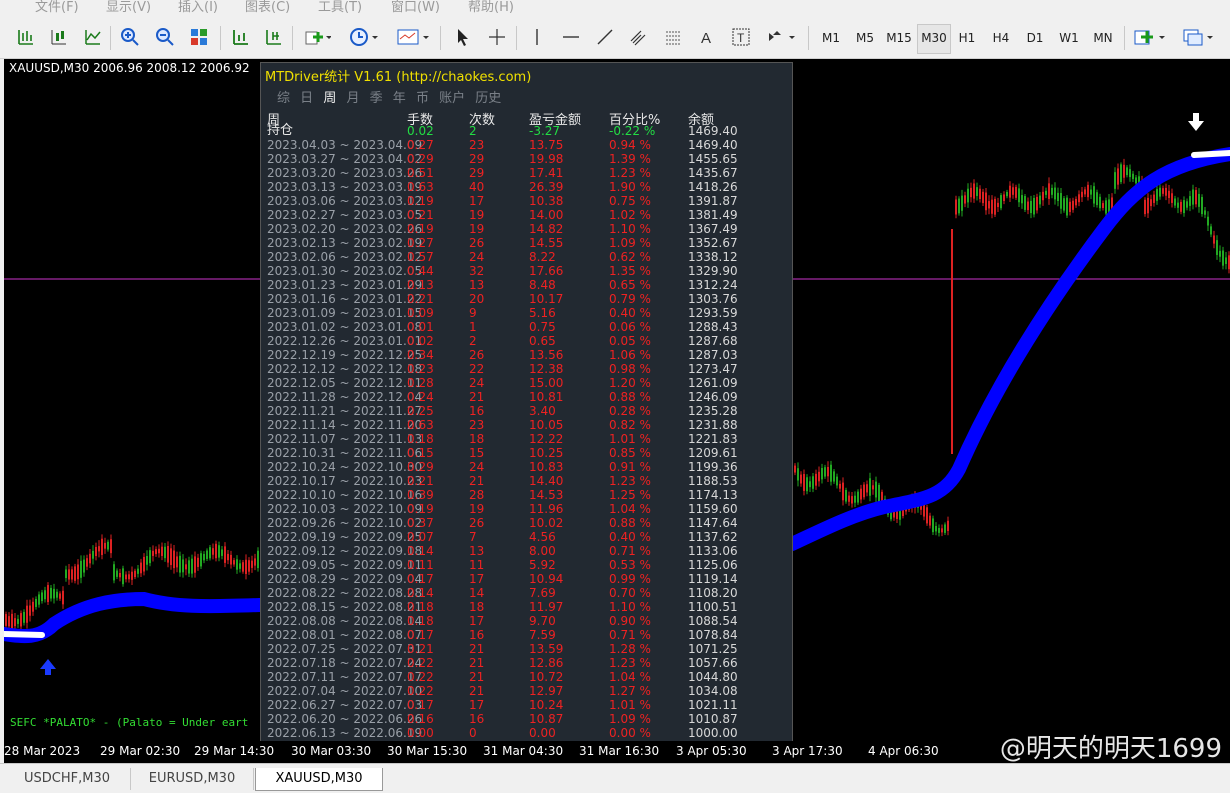 This screenshot has width=1230, height=793. I want to click on stats-cell-pl: 17.66, so click(546, 271).